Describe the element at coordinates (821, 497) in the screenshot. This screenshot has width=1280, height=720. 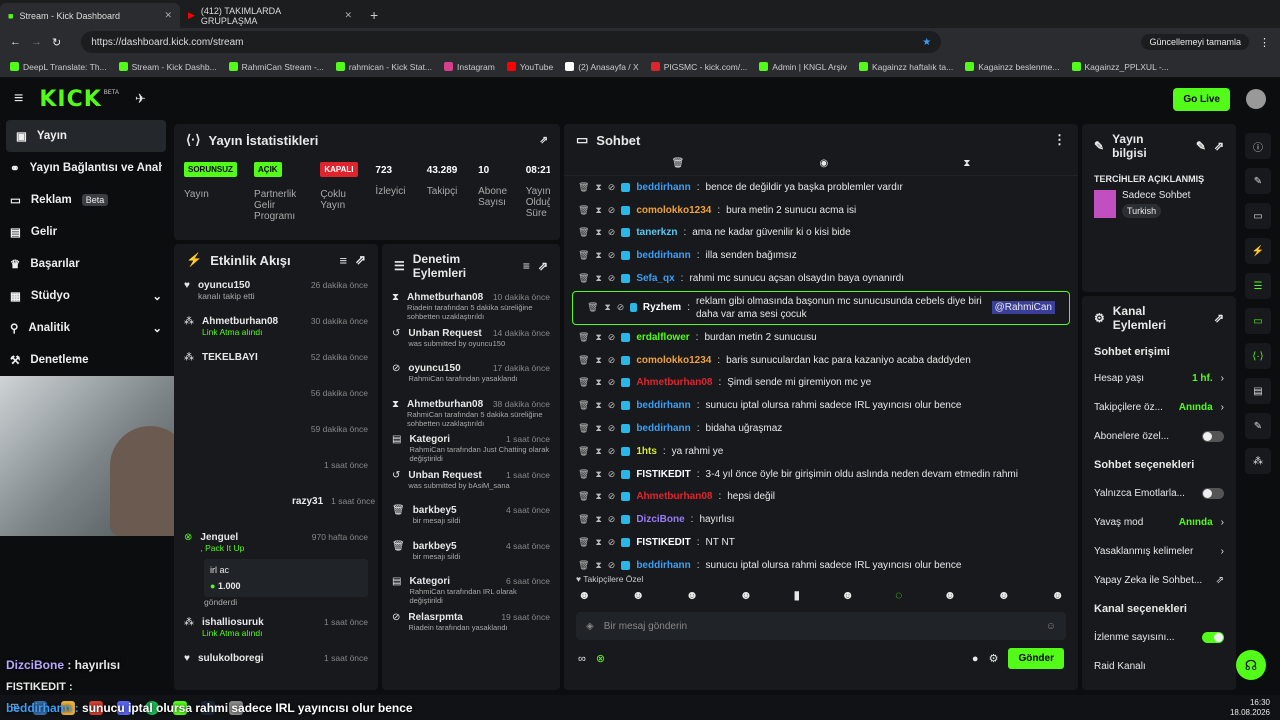
I see `chat-message: 🗑 ⧗ ⊘ Ahmetburhan08: hepsi değil` at that location.